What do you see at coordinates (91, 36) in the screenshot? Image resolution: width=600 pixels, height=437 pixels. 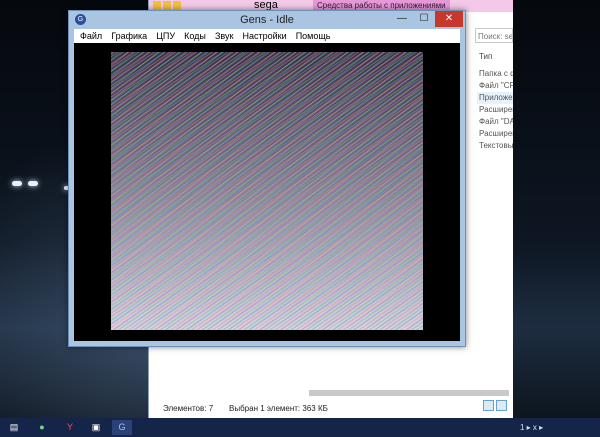 I see `menu-file: Файл` at bounding box center [91, 36].